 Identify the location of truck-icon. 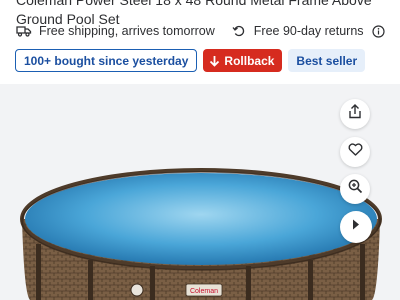
(24, 31).